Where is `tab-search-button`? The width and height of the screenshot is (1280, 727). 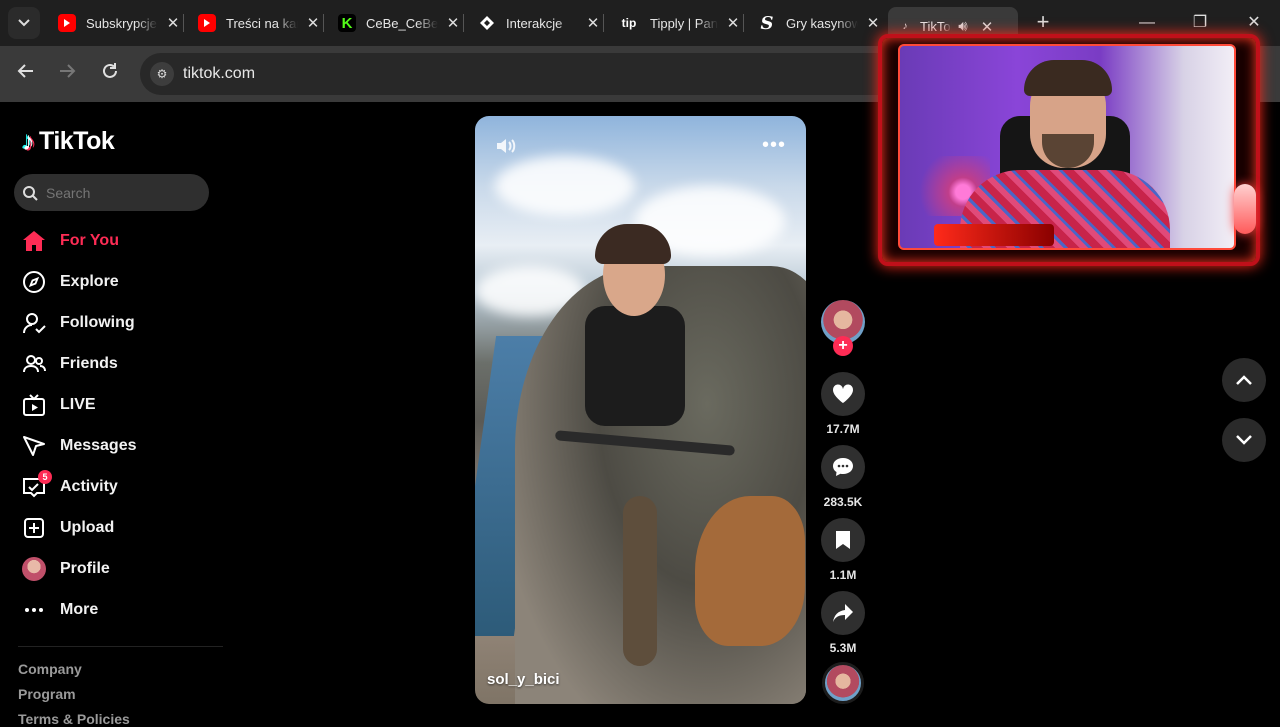
tab-search-button is located at coordinates (24, 23).